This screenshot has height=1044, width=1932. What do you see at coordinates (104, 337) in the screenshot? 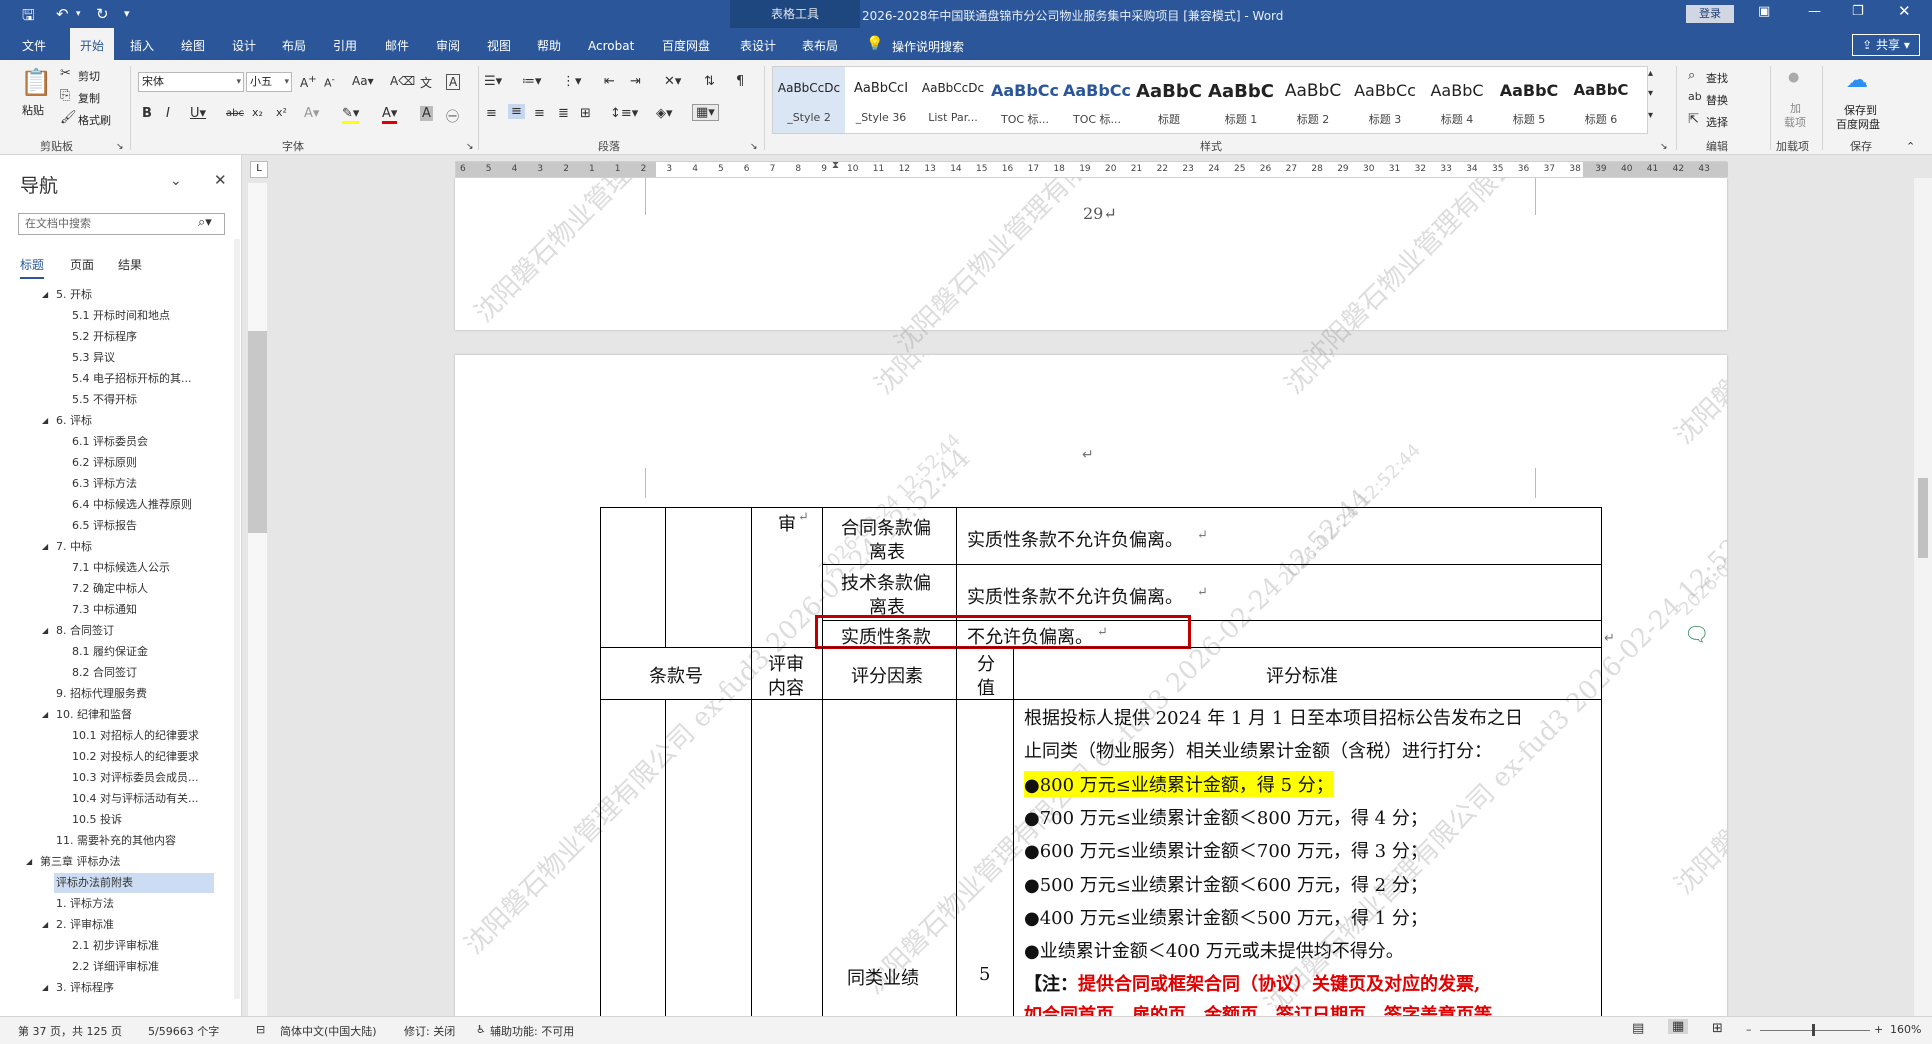
I see `nav-heading-item: 5.2 开标程序` at bounding box center [104, 337].